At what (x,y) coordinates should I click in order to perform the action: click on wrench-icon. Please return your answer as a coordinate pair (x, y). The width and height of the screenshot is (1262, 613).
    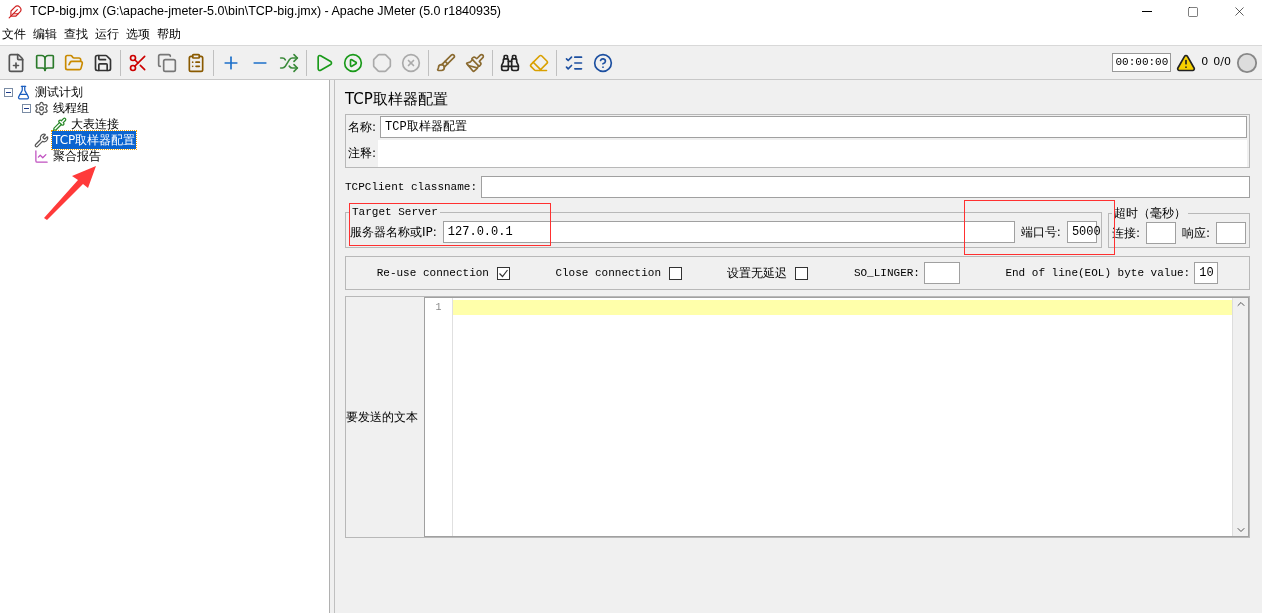
    Looking at the image, I should click on (41, 140).